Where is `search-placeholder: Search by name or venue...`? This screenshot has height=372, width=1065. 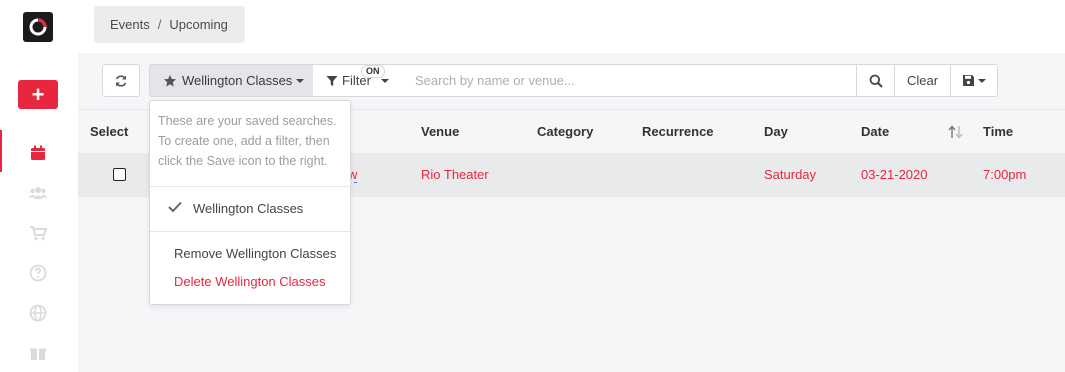 search-placeholder: Search by name or venue... is located at coordinates (495, 80).